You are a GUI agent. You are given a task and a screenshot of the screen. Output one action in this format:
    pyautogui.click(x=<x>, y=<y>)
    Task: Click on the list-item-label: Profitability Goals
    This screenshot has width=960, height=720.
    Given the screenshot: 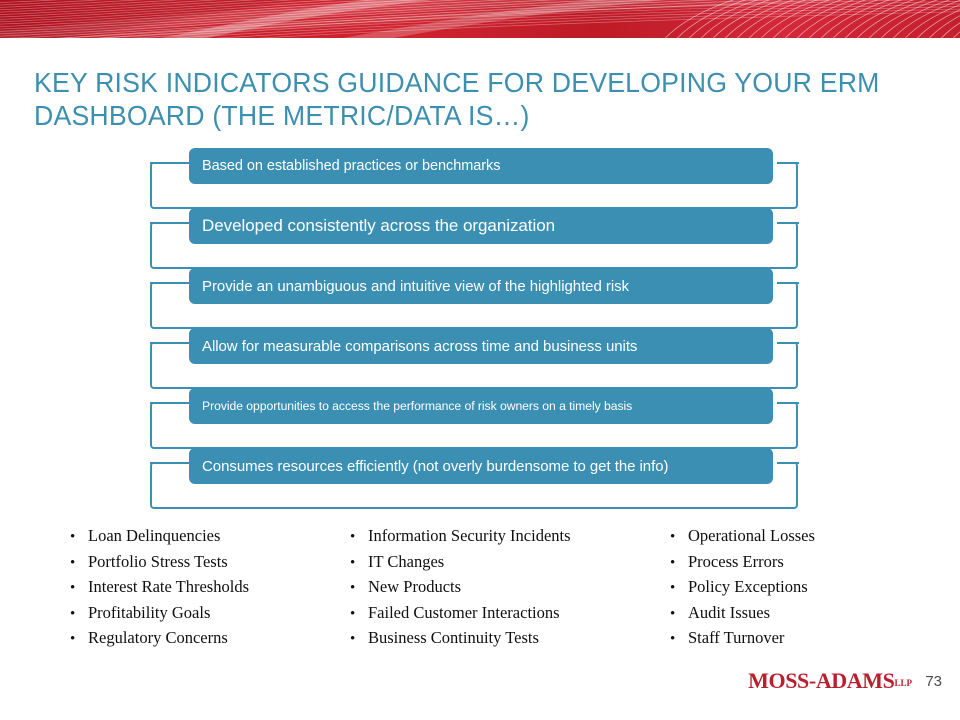 What is the action you would take?
    pyautogui.click(x=149, y=612)
    